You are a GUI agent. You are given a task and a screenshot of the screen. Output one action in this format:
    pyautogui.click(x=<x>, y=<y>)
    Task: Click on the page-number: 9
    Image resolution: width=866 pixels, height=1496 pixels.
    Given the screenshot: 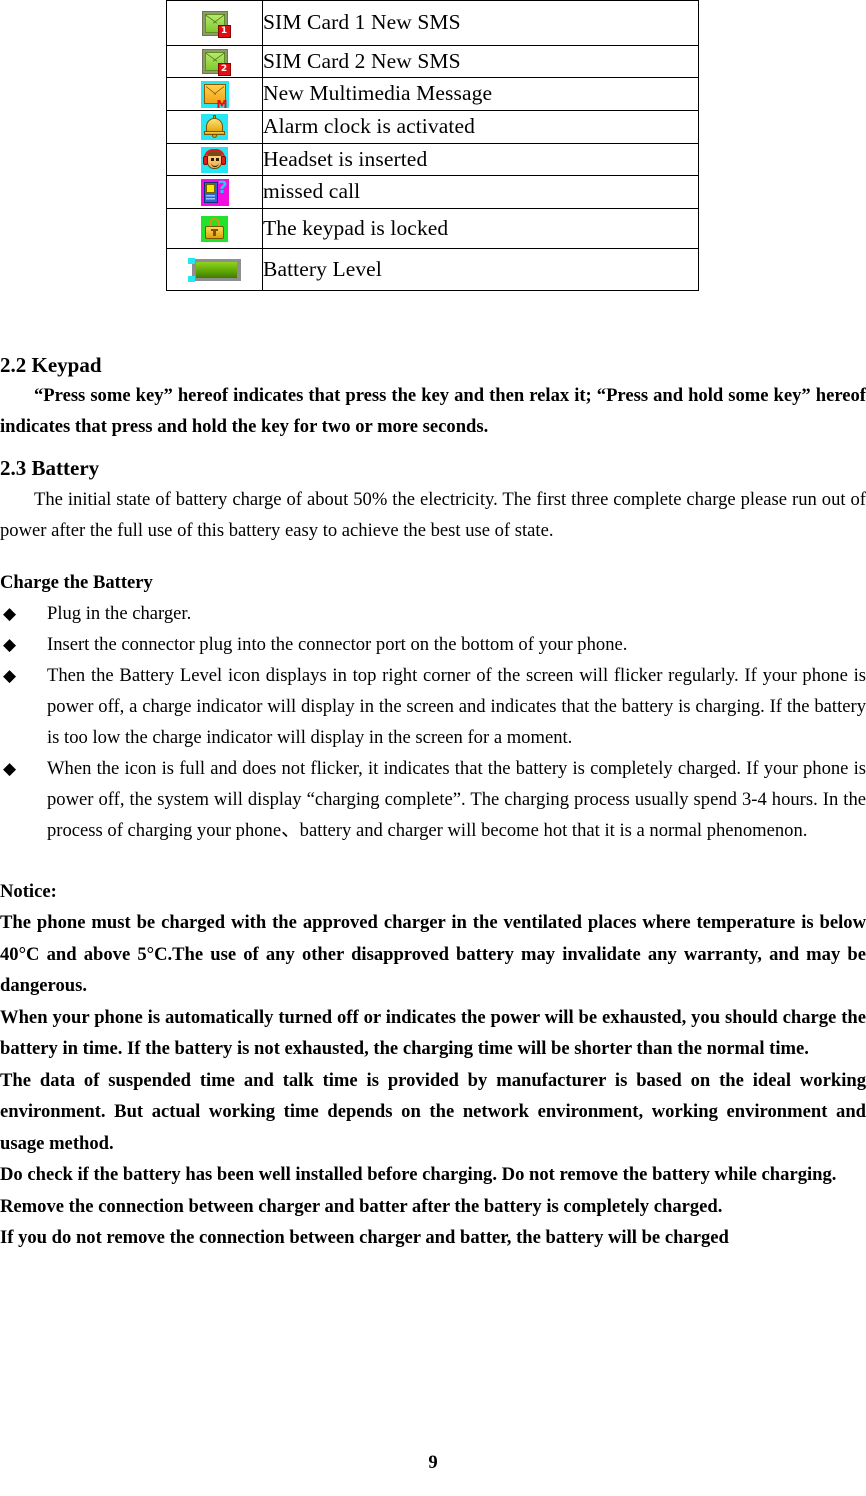 What is the action you would take?
    pyautogui.click(x=433, y=1462)
    